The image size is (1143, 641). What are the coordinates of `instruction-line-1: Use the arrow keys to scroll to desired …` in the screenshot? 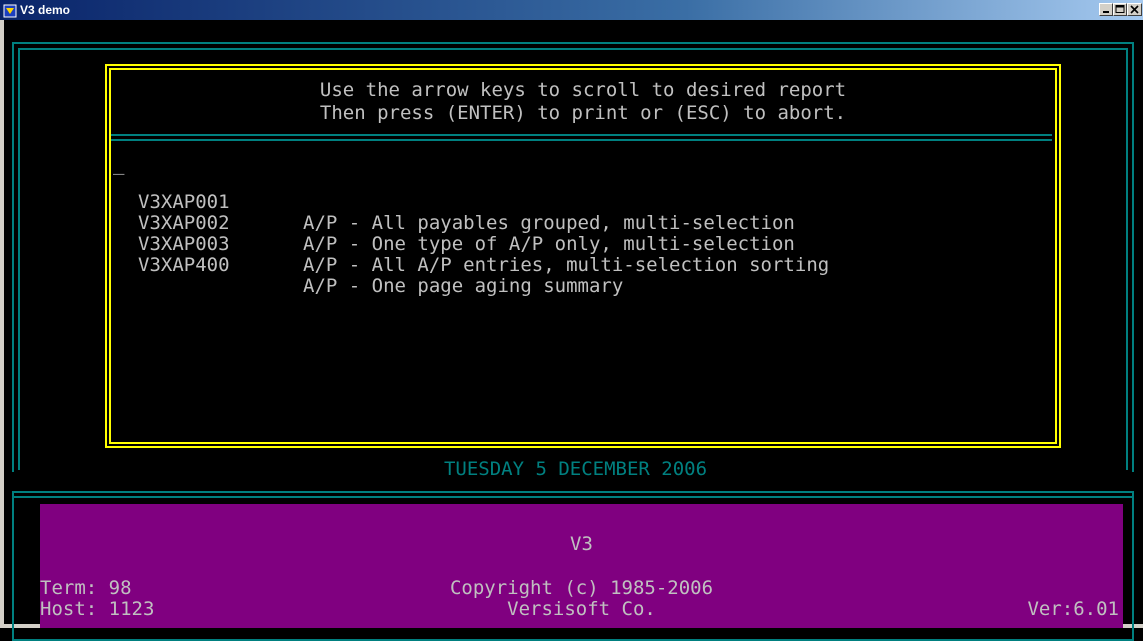 It's located at (583, 90).